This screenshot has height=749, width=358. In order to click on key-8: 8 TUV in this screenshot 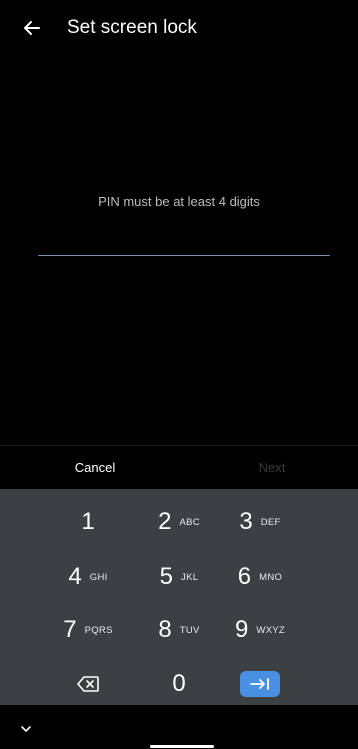, I will do `click(179, 630)`.